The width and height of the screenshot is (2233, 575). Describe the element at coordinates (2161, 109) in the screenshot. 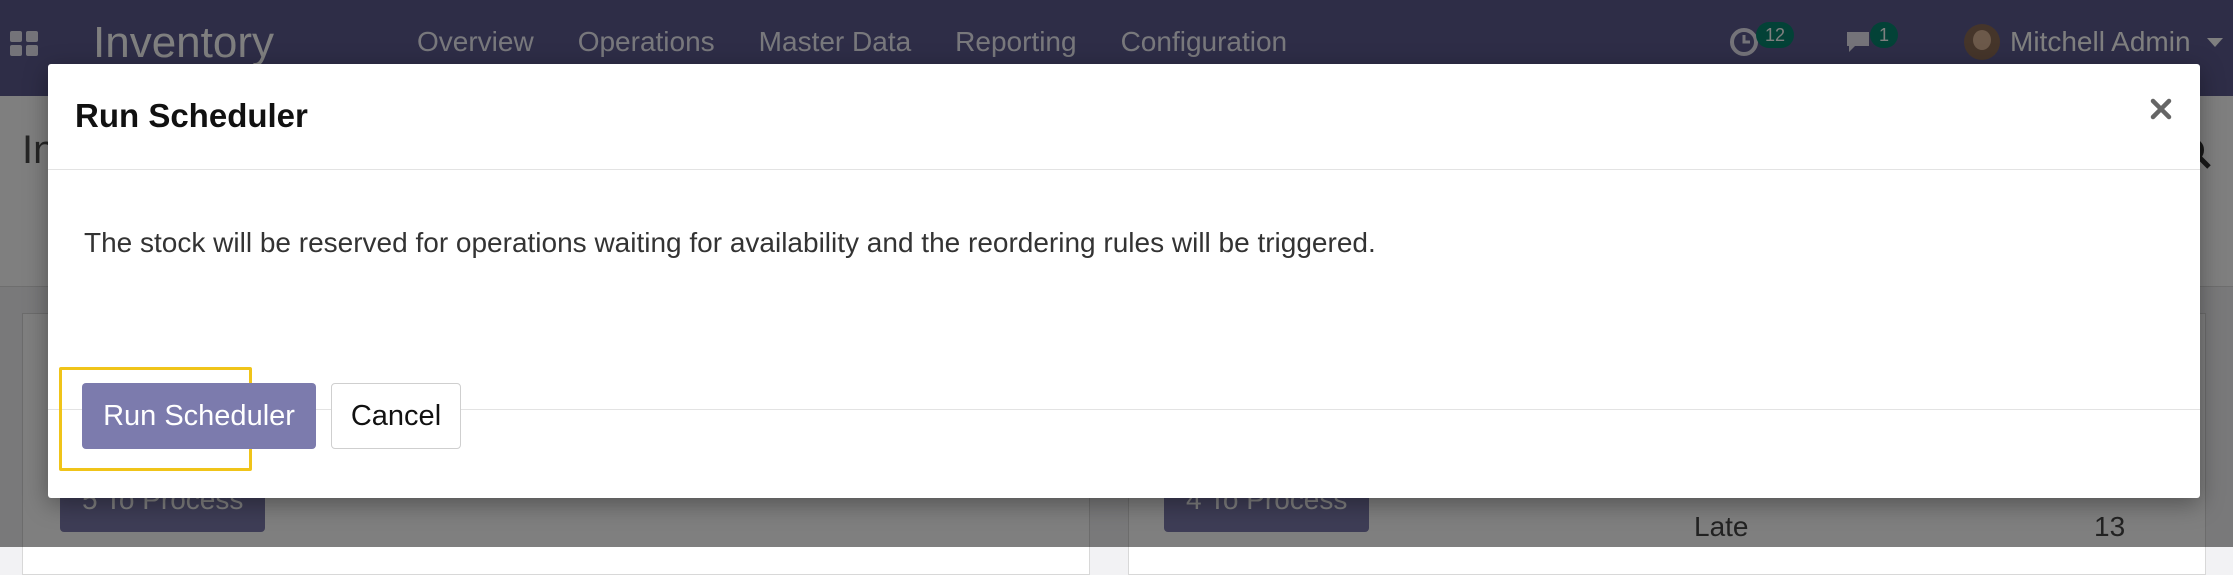

I see `close-icon` at that location.